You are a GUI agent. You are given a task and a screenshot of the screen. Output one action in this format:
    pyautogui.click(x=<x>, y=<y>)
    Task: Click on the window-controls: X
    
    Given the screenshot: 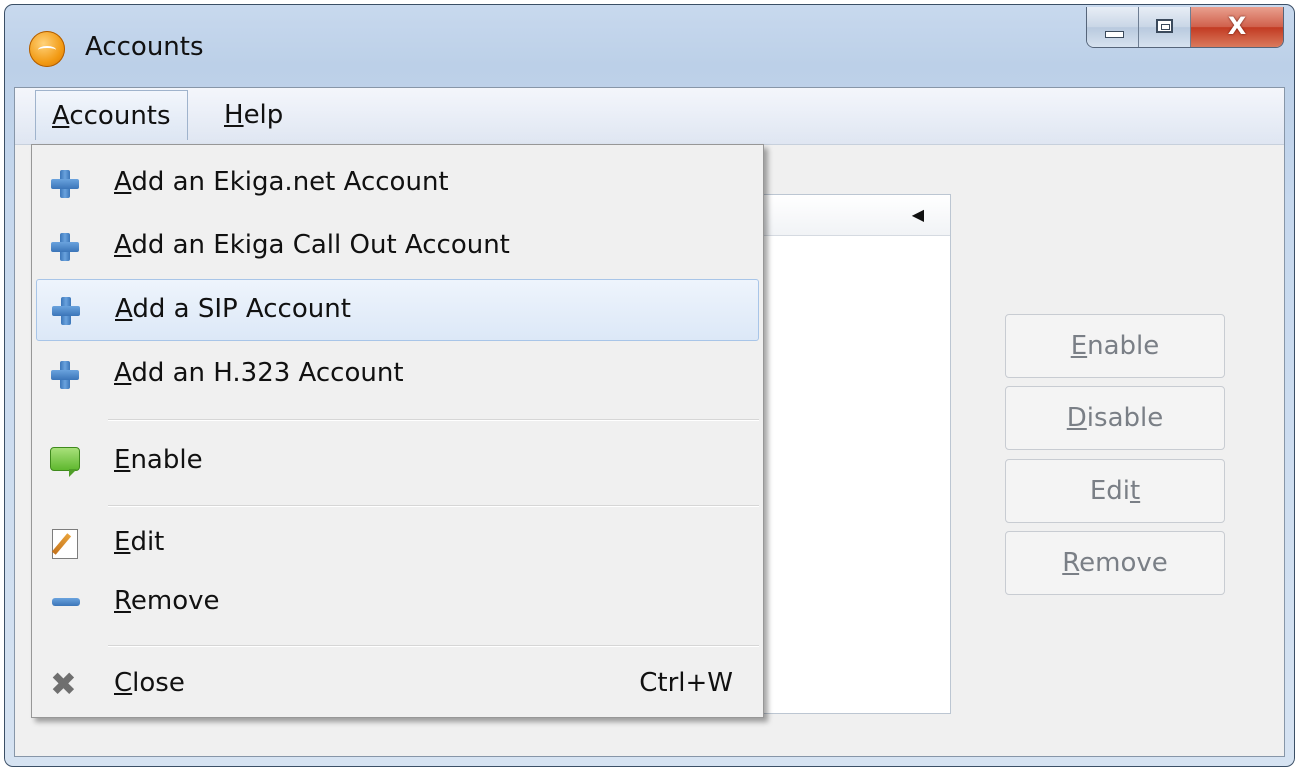 What is the action you would take?
    pyautogui.click(x=1185, y=27)
    